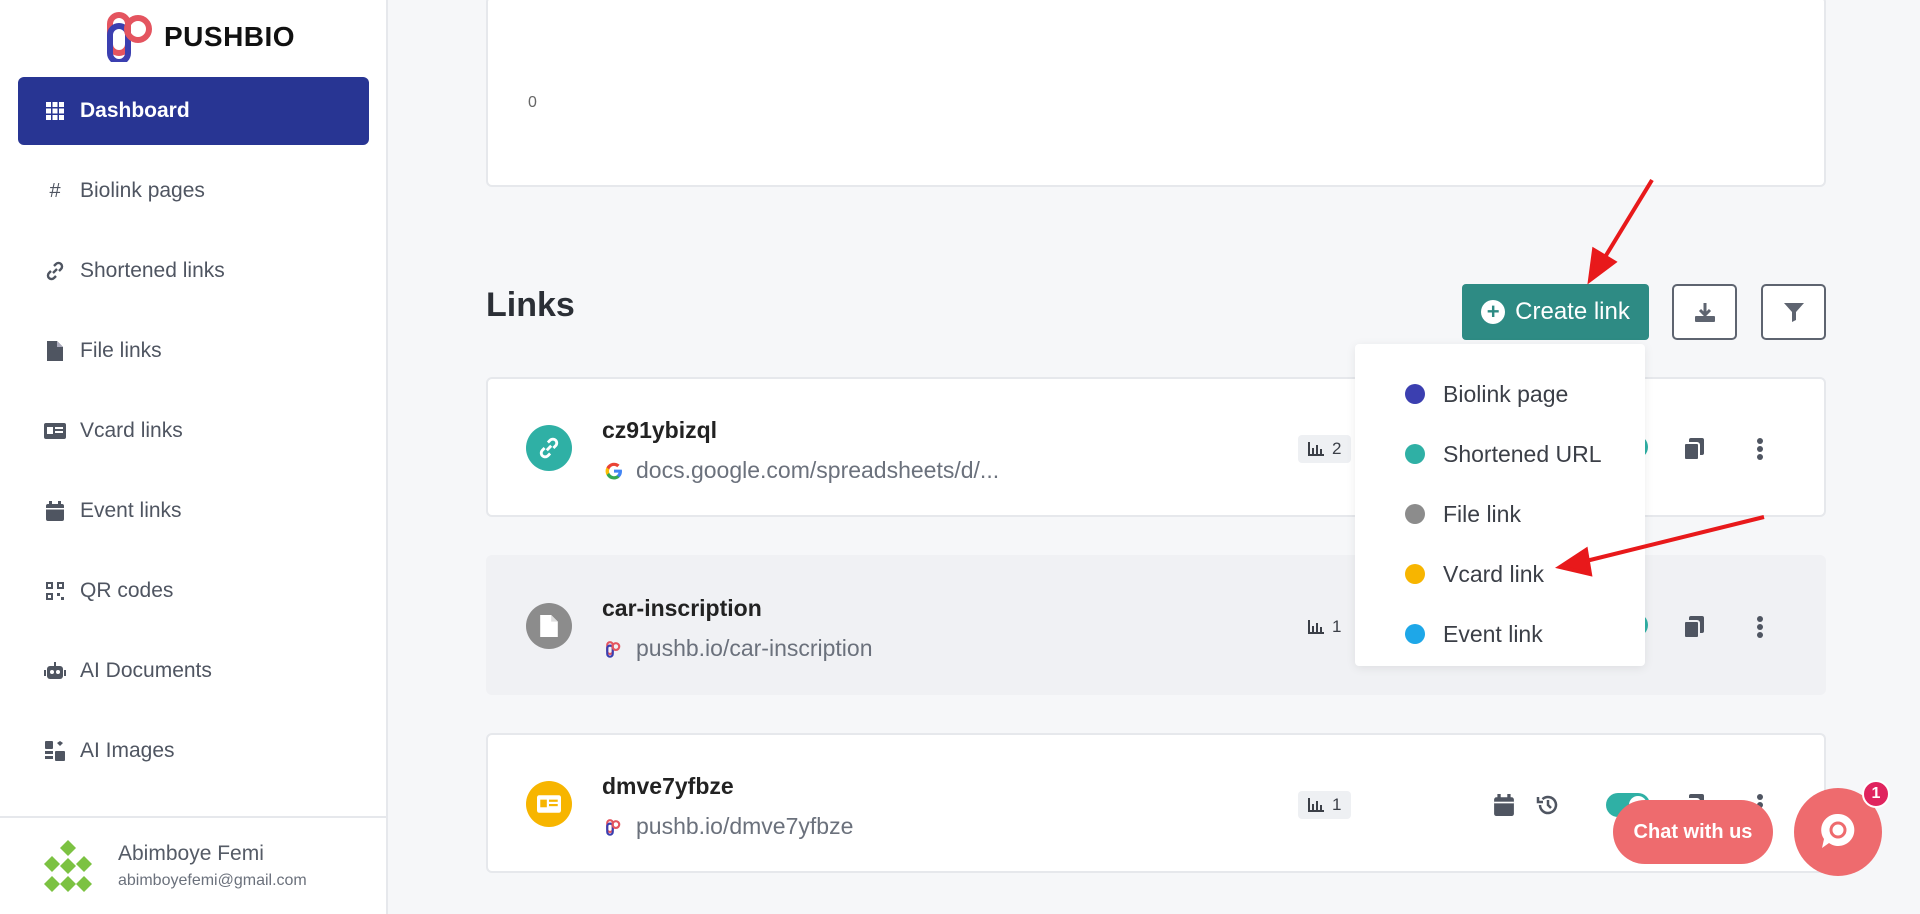 Image resolution: width=1920 pixels, height=914 pixels. I want to click on clicks-count: 2, so click(1337, 448).